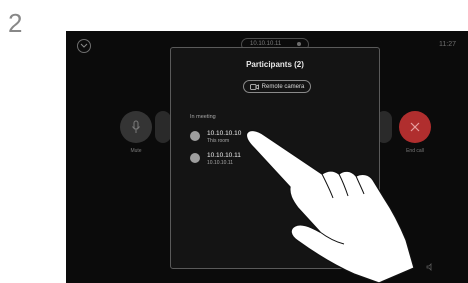 The height and width of the screenshot is (283, 468). I want to click on step-number: 2, so click(15, 23).